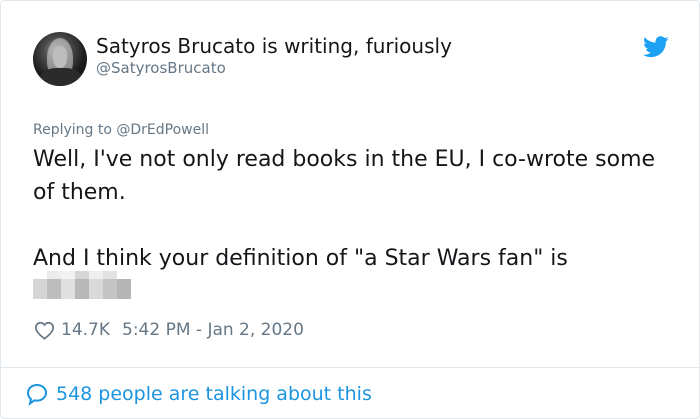  I want to click on twitter-bird-icon, so click(656, 47).